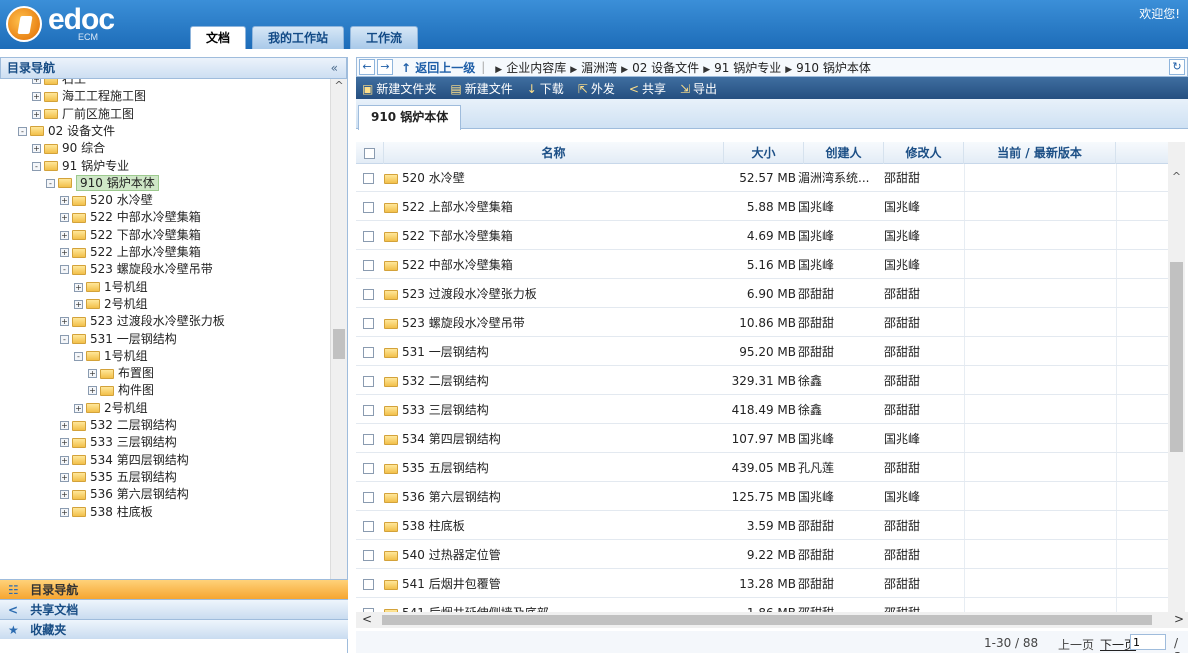 Image resolution: width=1188 pixels, height=653 pixels. What do you see at coordinates (647, 88) in the screenshot?
I see `toolbar-button: < 共享` at bounding box center [647, 88].